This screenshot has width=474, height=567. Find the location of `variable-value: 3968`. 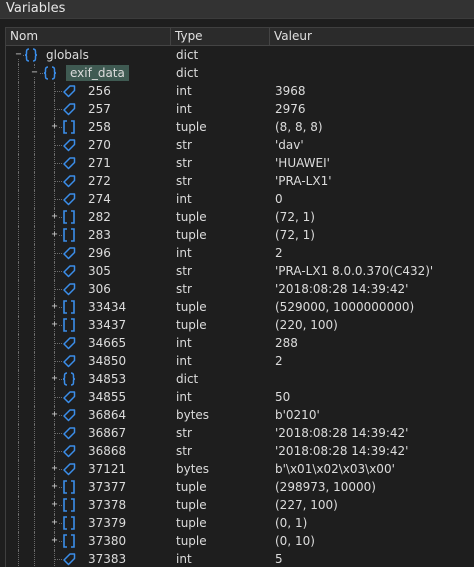

variable-value: 3968 is located at coordinates (290, 91).